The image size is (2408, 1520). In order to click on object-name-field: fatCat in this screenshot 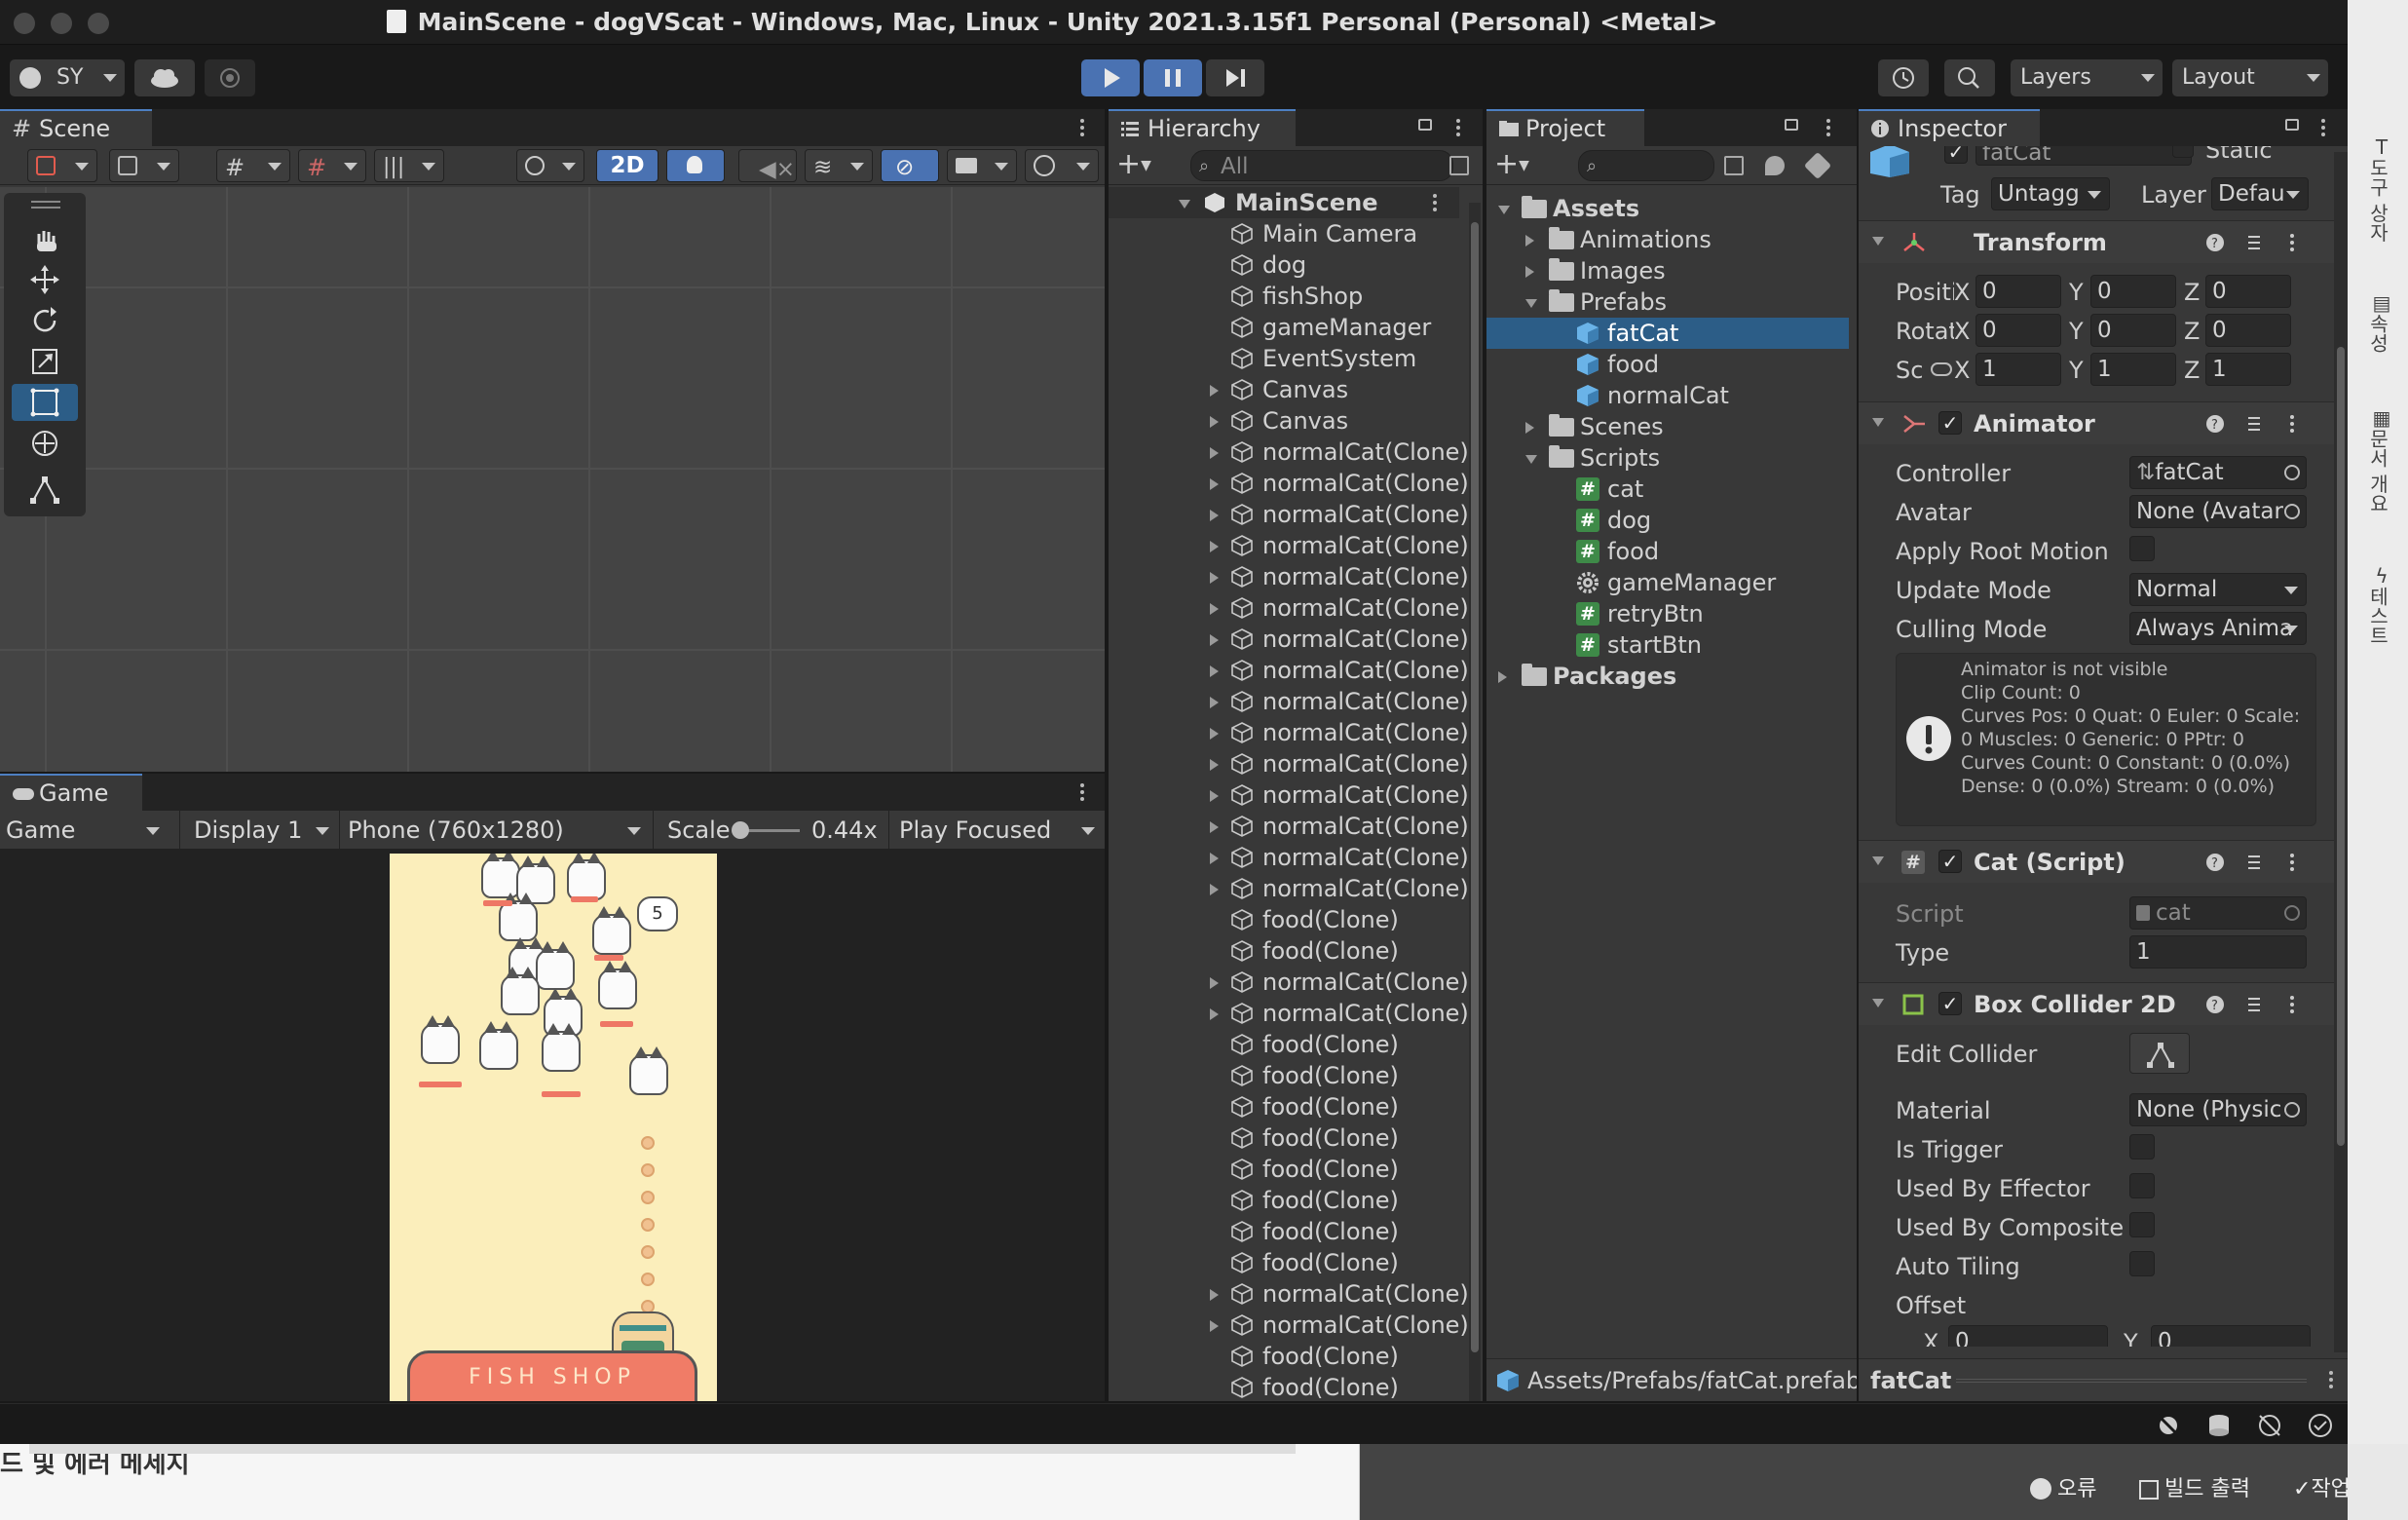, I will do `click(2083, 156)`.